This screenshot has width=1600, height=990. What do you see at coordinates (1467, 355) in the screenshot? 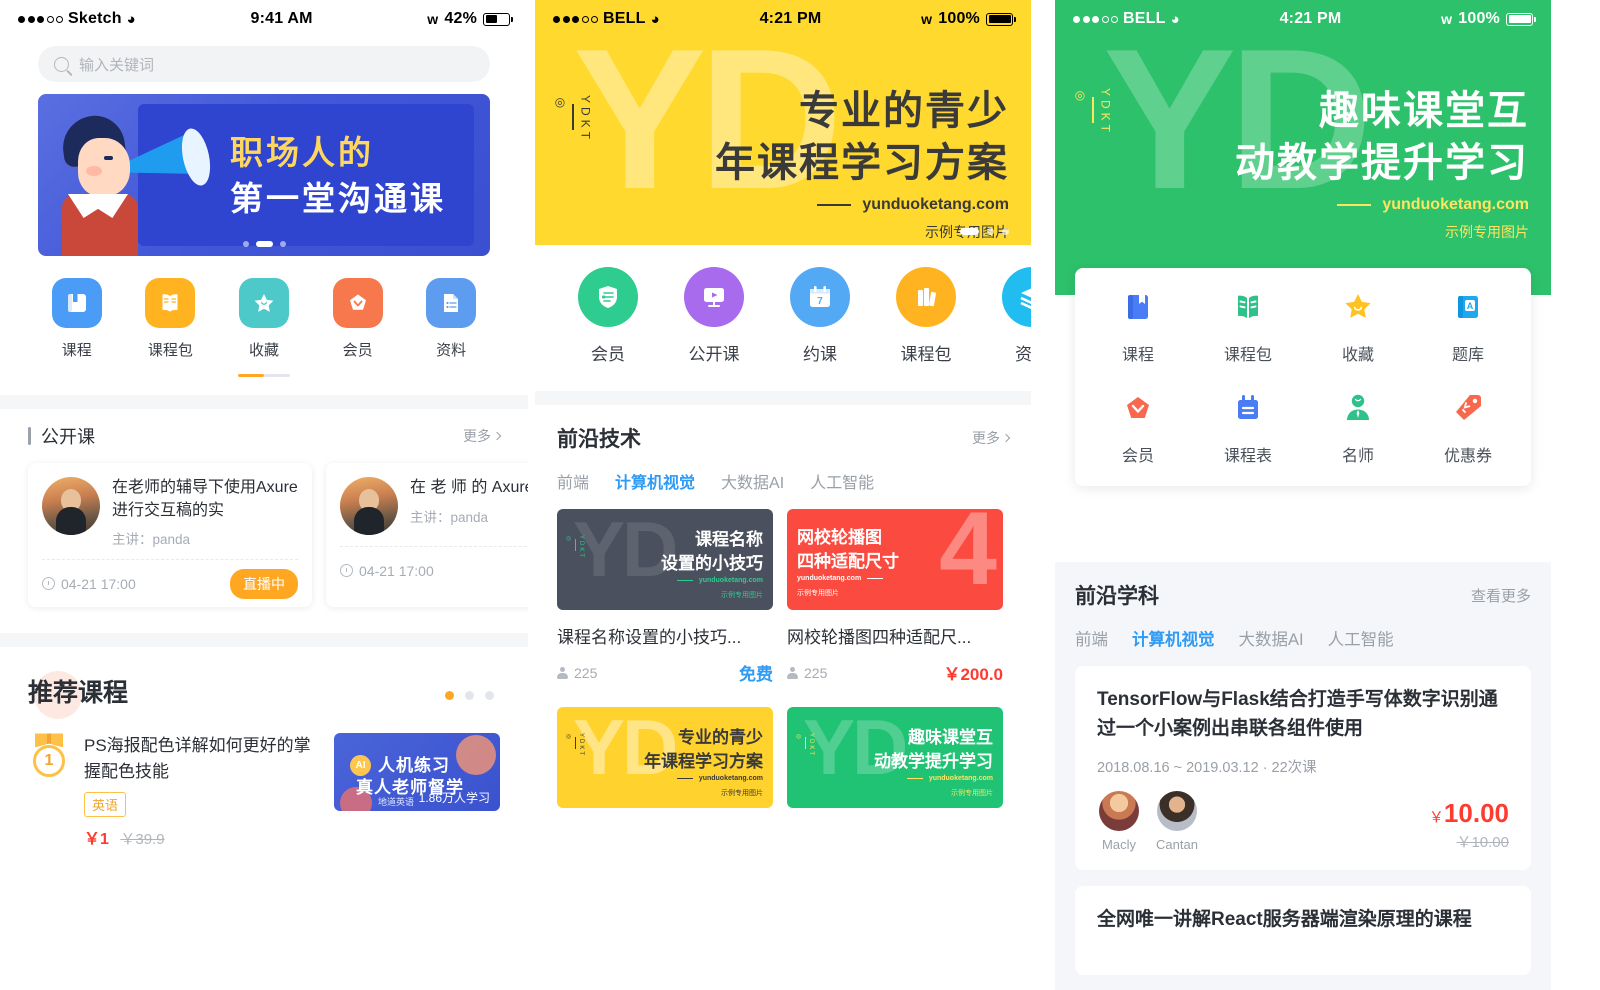
I see `grid-label: 题库` at bounding box center [1467, 355].